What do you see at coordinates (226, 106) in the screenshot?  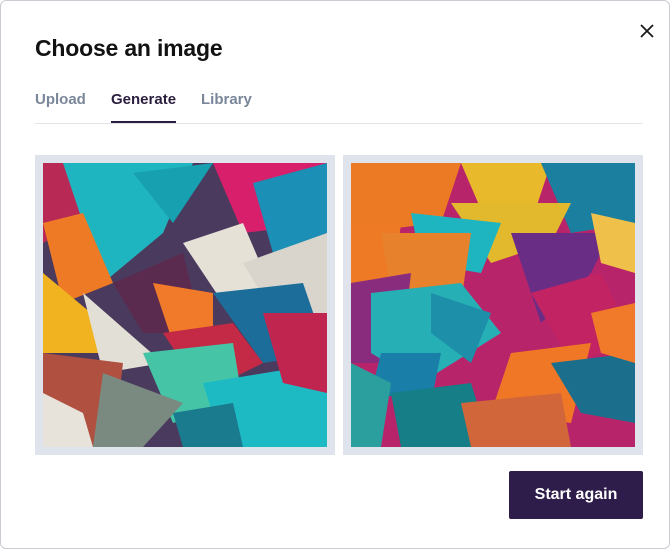 I see `tab-library: Library` at bounding box center [226, 106].